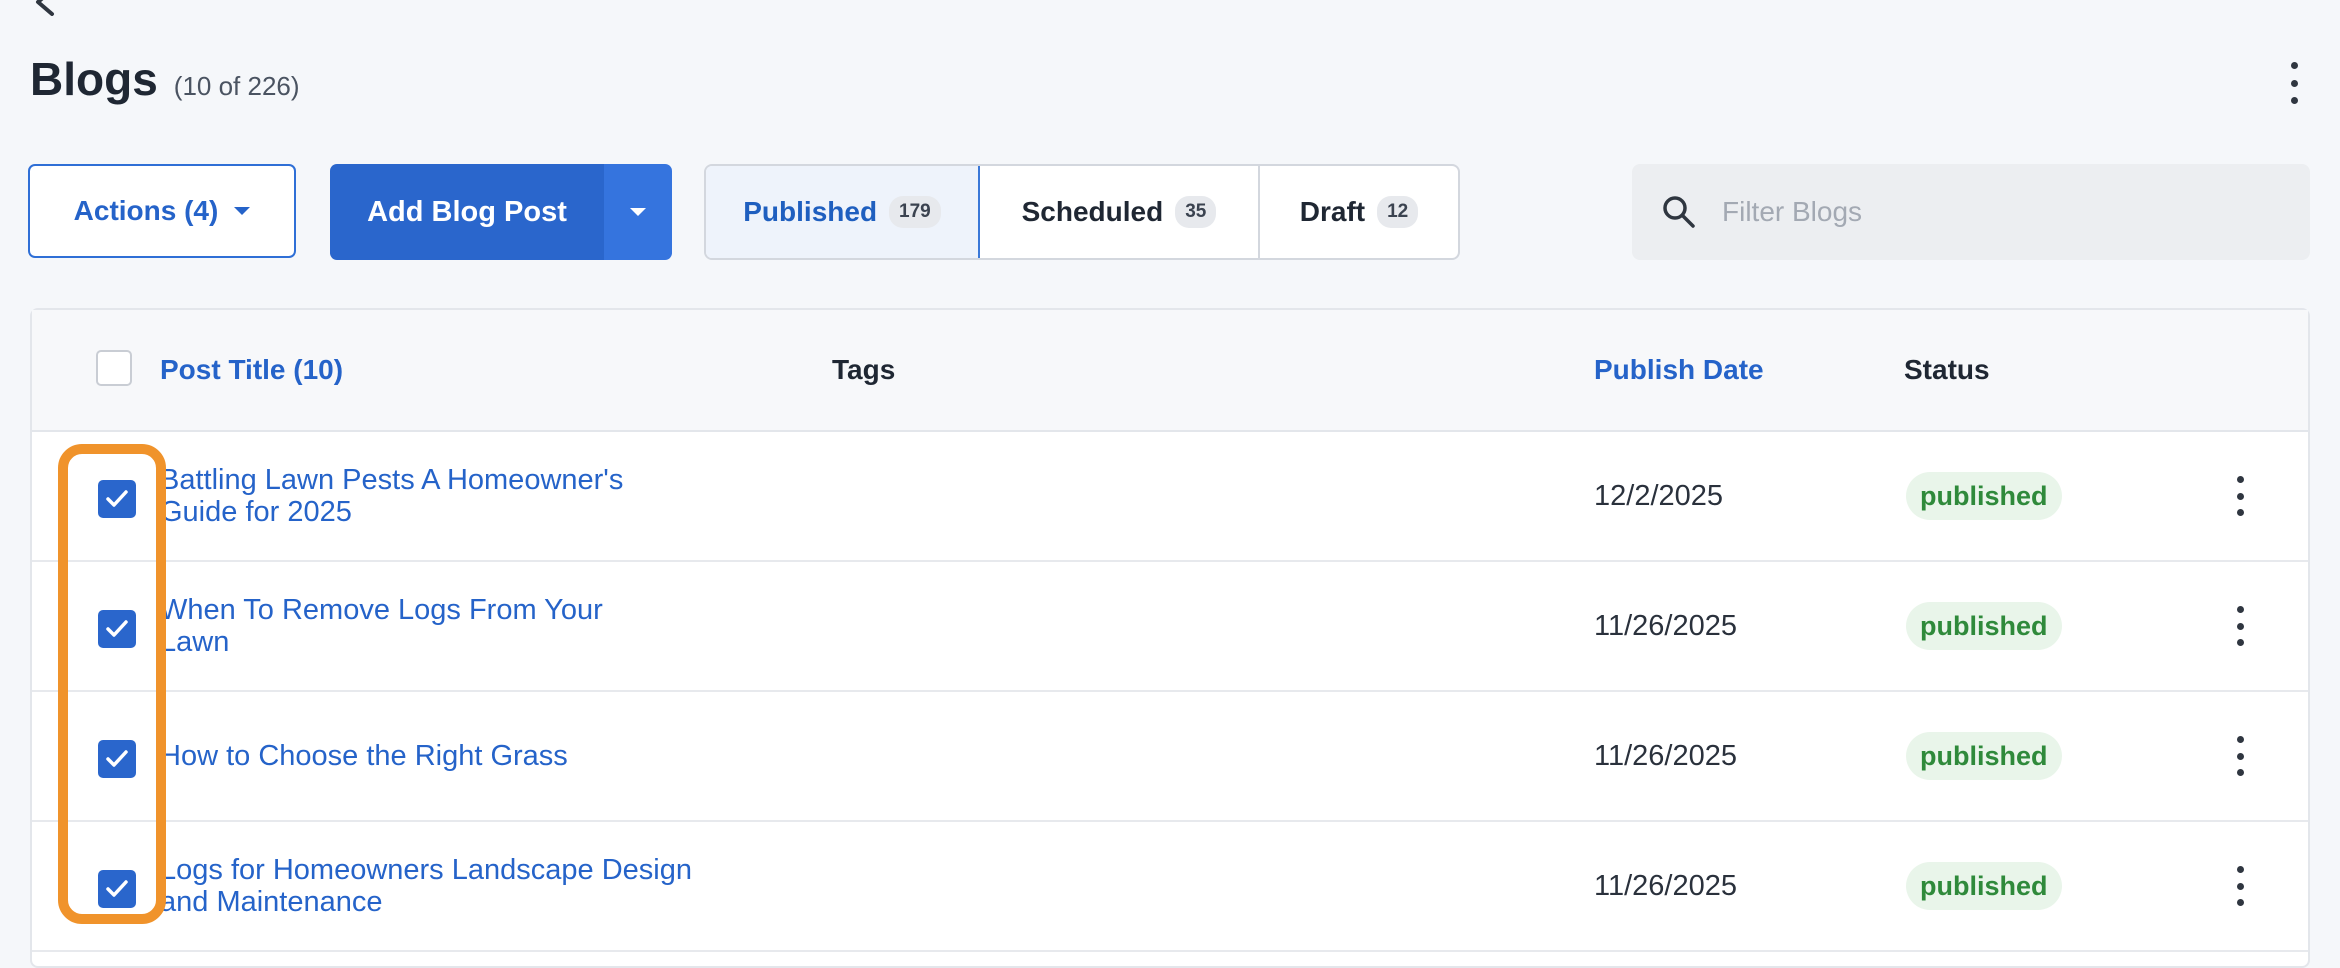 Image resolution: width=2340 pixels, height=968 pixels. Describe the element at coordinates (1092, 211) in the screenshot. I see `tab-scheduled-label: Scheduled` at that location.